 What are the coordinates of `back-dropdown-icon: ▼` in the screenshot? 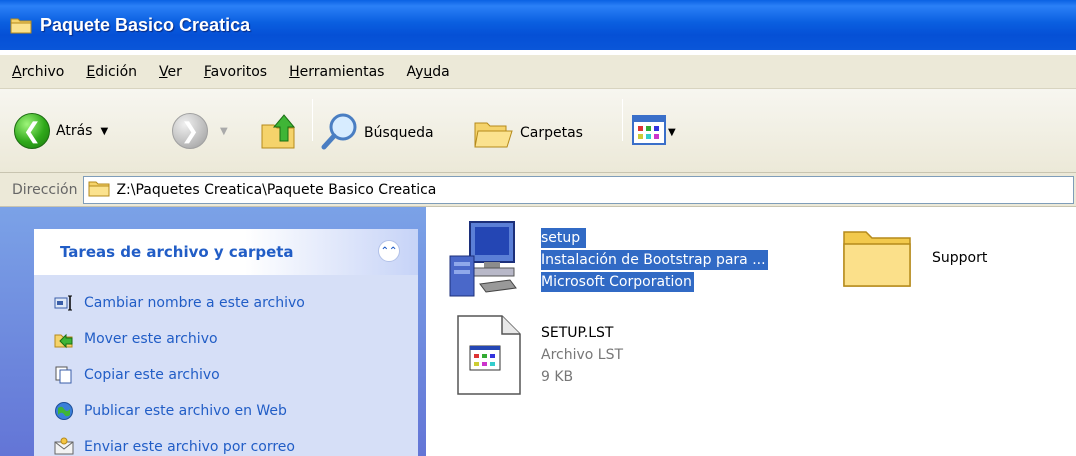 It's located at (104, 131).